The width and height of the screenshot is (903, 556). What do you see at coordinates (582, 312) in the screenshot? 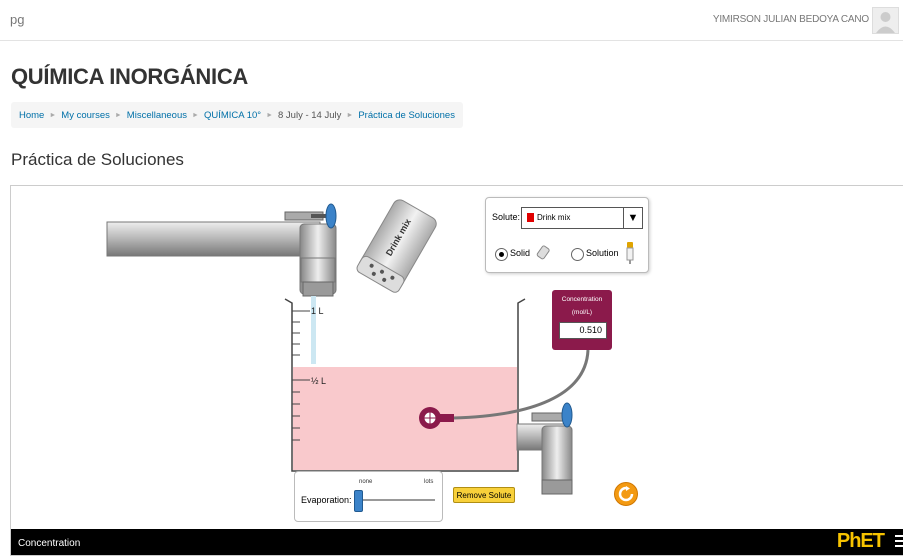
I see `meter-unit: (mol/L)` at bounding box center [582, 312].